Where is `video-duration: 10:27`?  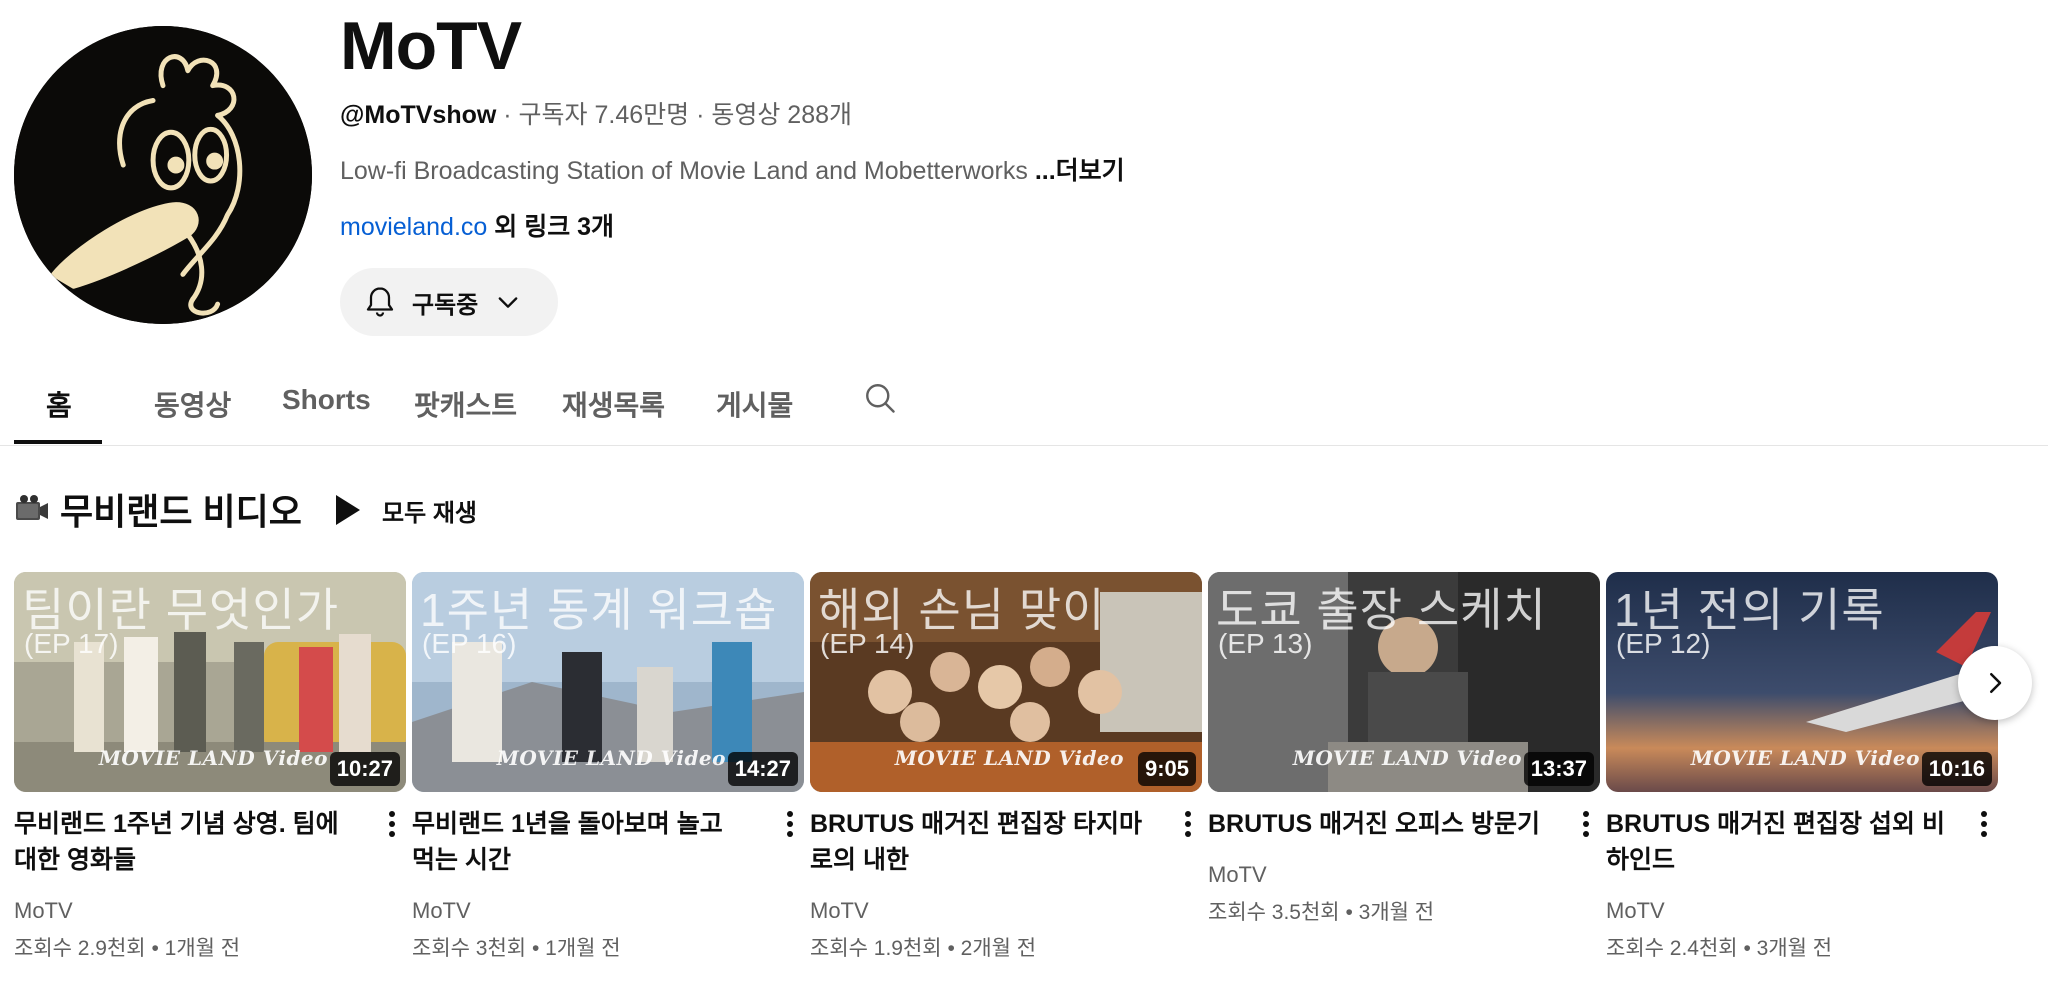
video-duration: 10:27 is located at coordinates (364, 769).